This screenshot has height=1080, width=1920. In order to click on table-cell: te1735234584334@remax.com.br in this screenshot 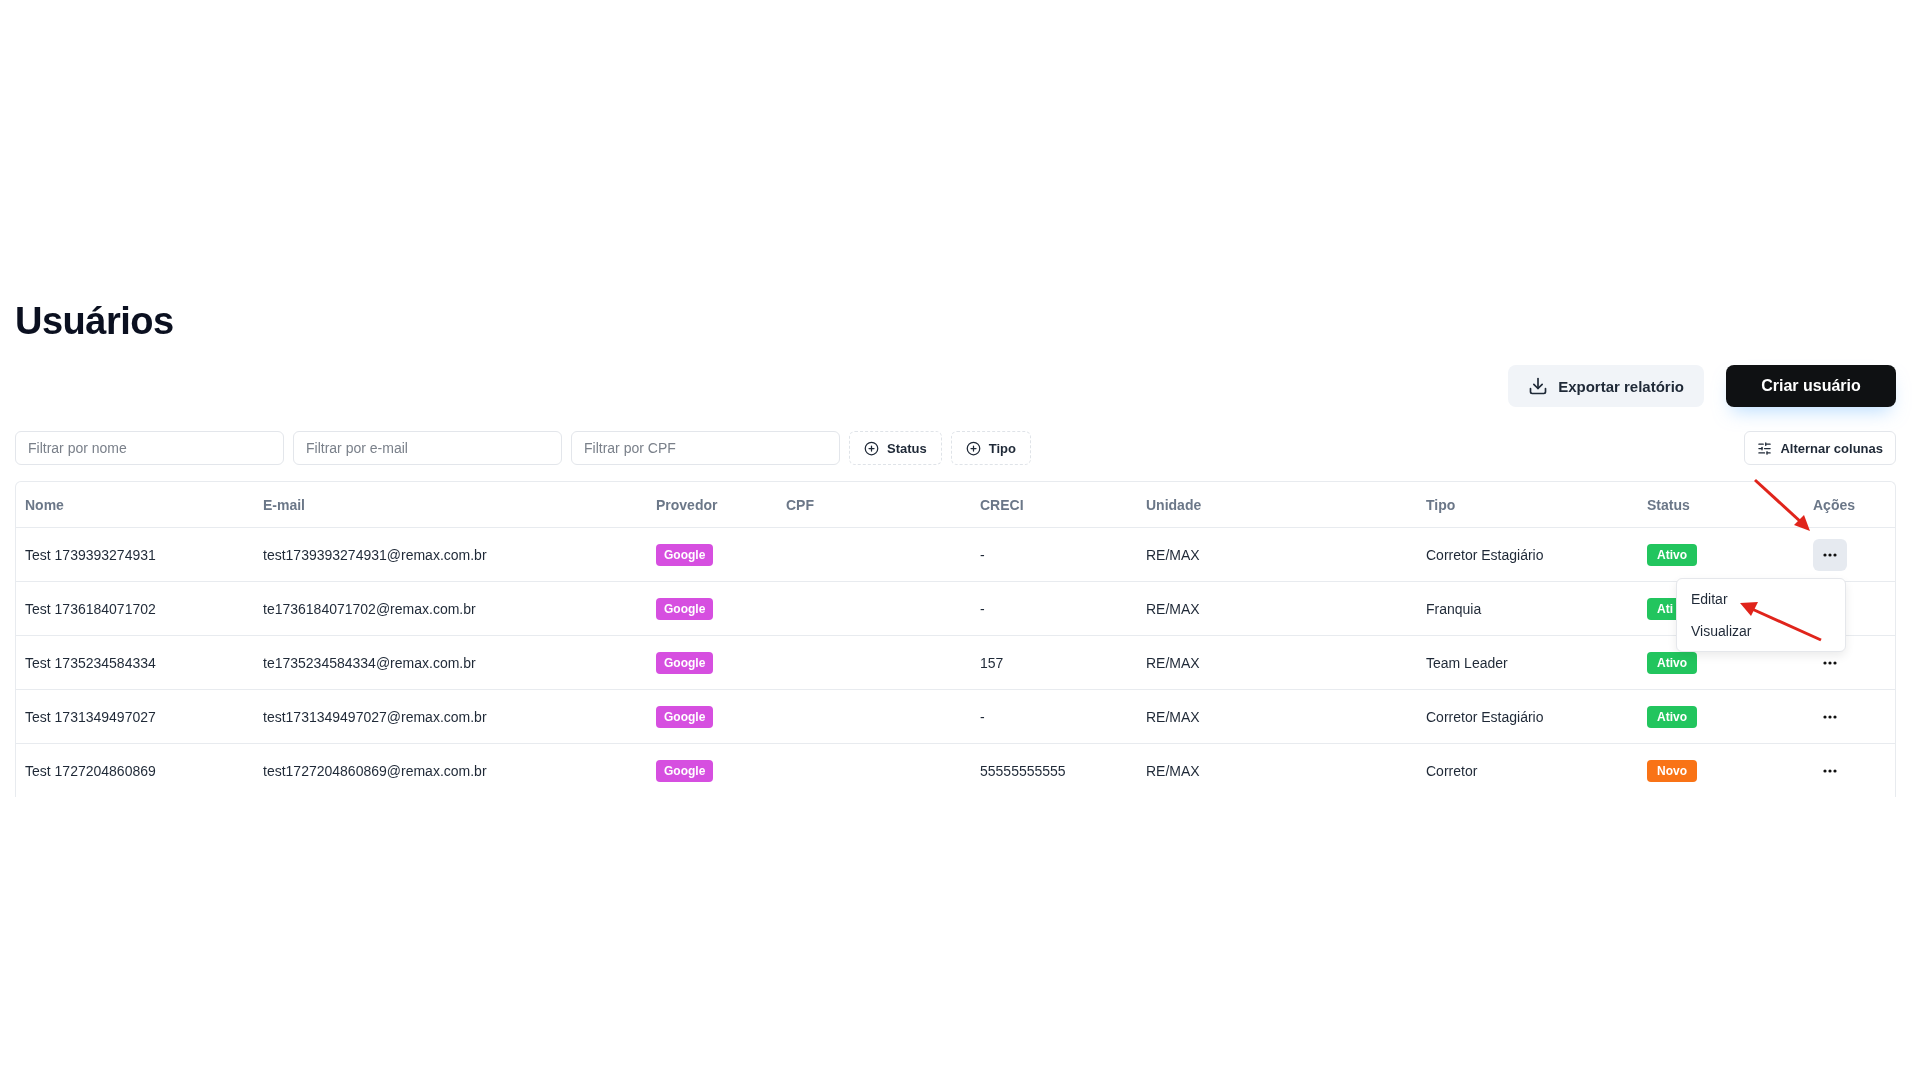, I will do `click(369, 662)`.